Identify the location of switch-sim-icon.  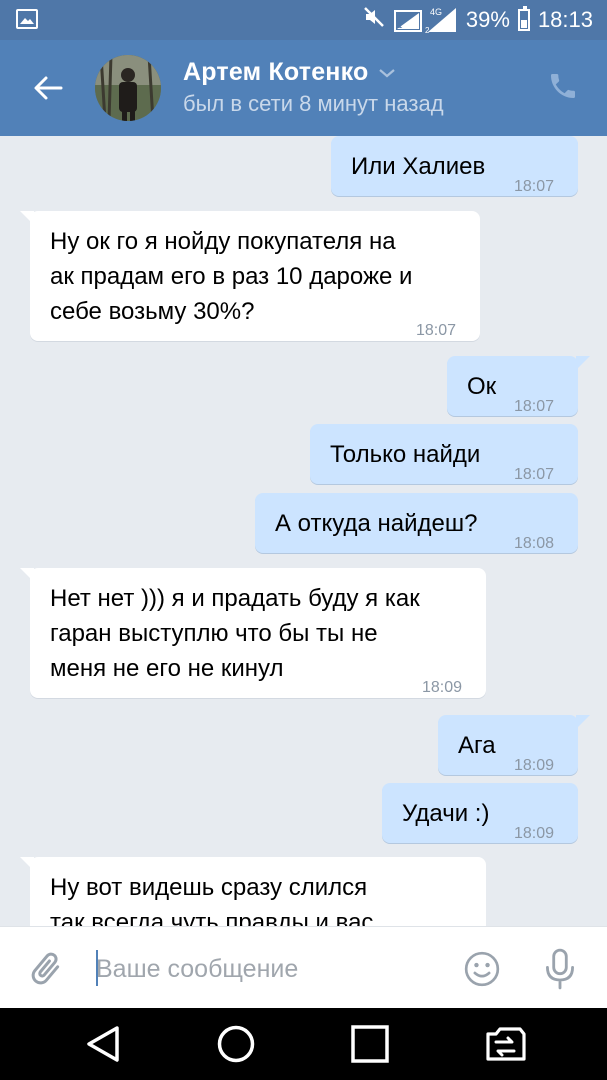
(506, 1044).